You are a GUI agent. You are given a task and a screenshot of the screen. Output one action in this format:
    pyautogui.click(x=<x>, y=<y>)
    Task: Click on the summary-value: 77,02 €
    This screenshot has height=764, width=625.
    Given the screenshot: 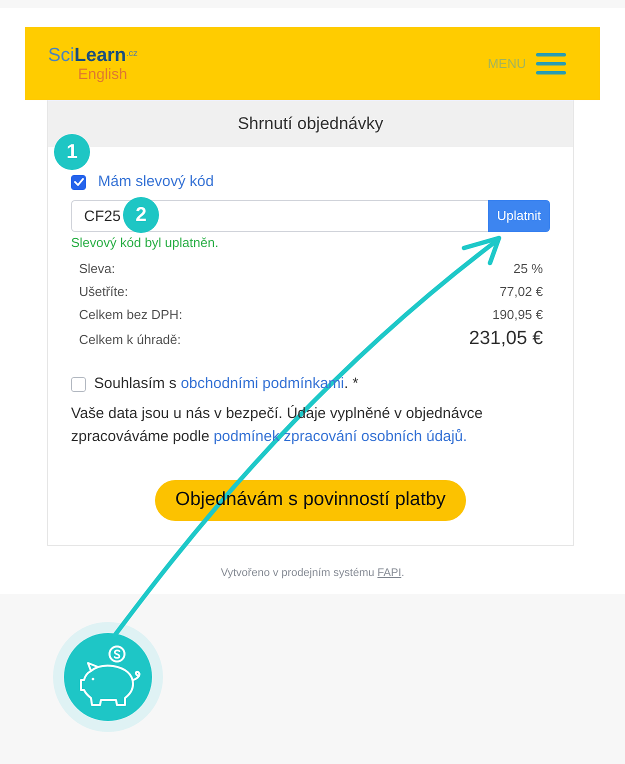 What is the action you would take?
    pyautogui.click(x=521, y=291)
    